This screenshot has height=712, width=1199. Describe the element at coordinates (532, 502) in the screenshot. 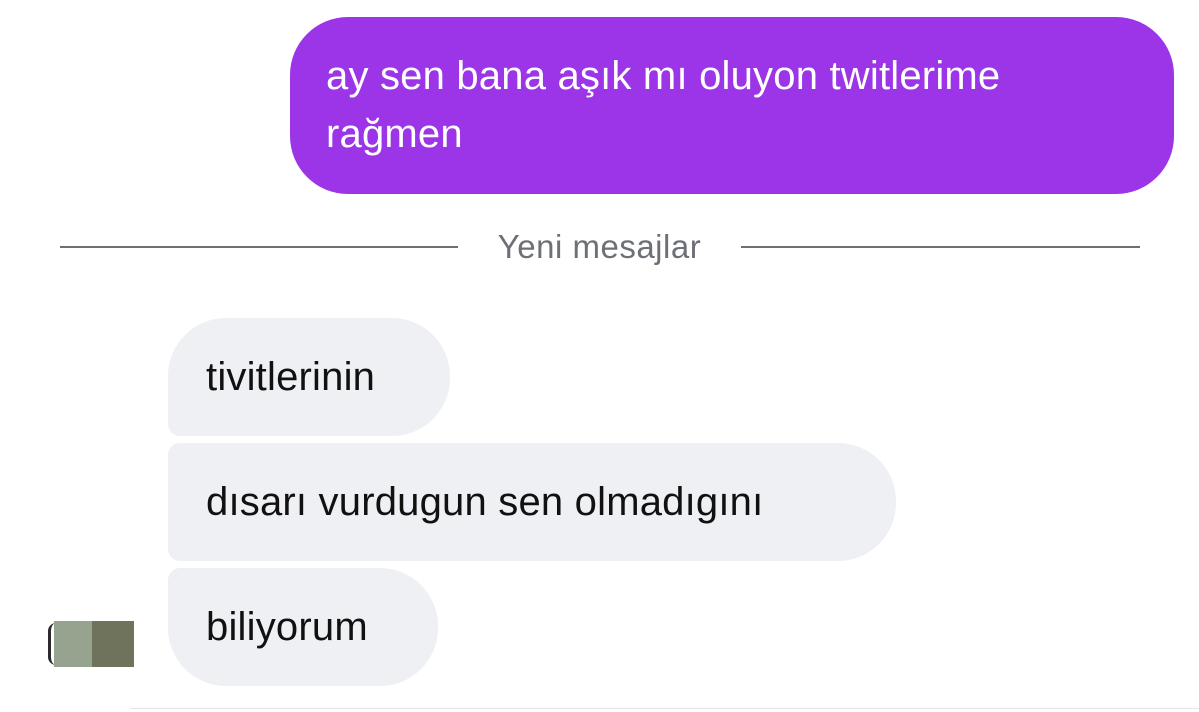

I see `received-message-bubble: dısarı vurdugun sen olmadıgını` at that location.